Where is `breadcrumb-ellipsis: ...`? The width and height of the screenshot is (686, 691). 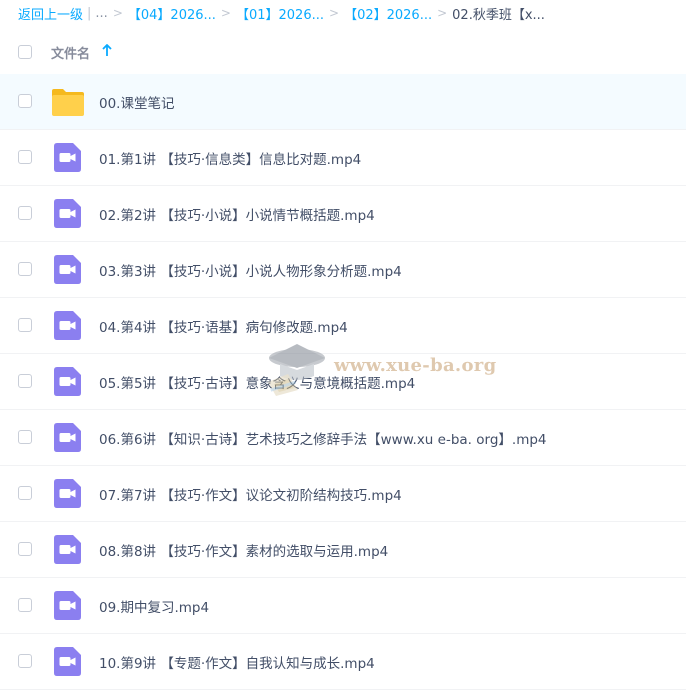 breadcrumb-ellipsis: ... is located at coordinates (101, 13).